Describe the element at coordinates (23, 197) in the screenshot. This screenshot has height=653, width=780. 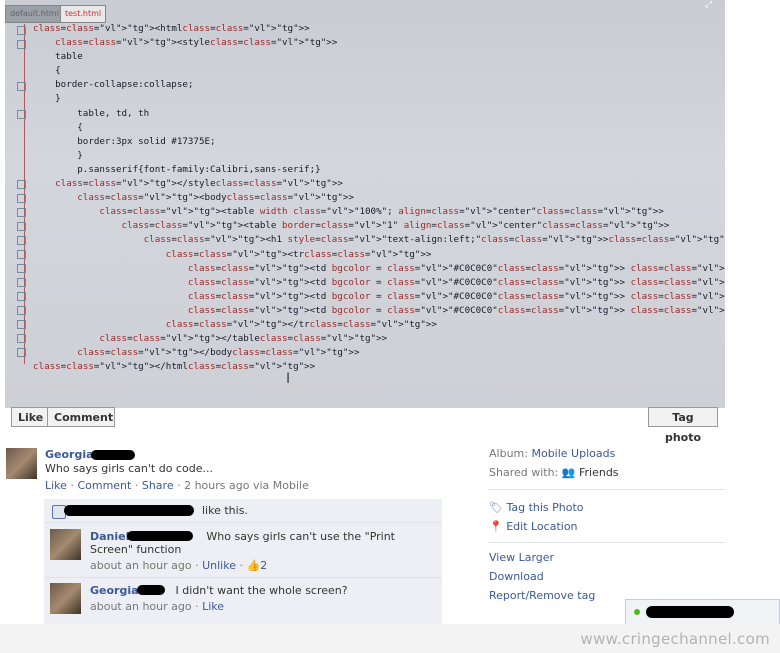
I see `editor-fold-gutter` at that location.